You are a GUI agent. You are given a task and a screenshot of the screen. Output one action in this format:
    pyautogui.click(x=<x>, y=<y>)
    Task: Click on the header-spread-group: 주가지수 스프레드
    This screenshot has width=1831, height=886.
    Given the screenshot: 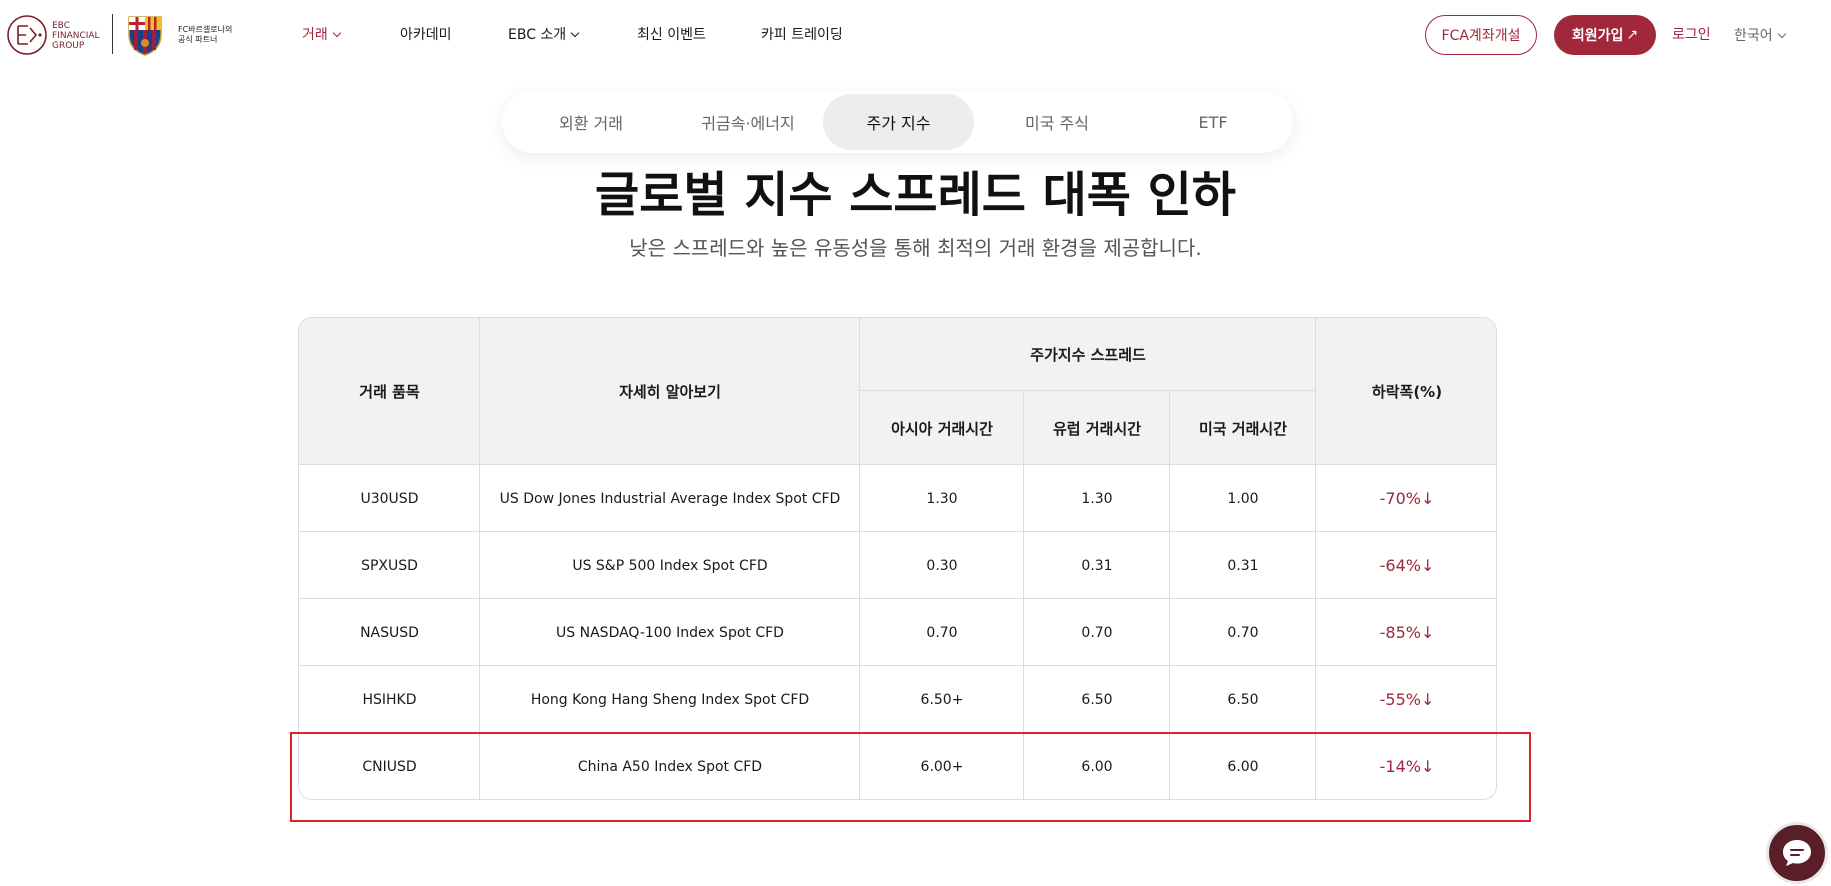 What is the action you would take?
    pyautogui.click(x=1088, y=354)
    